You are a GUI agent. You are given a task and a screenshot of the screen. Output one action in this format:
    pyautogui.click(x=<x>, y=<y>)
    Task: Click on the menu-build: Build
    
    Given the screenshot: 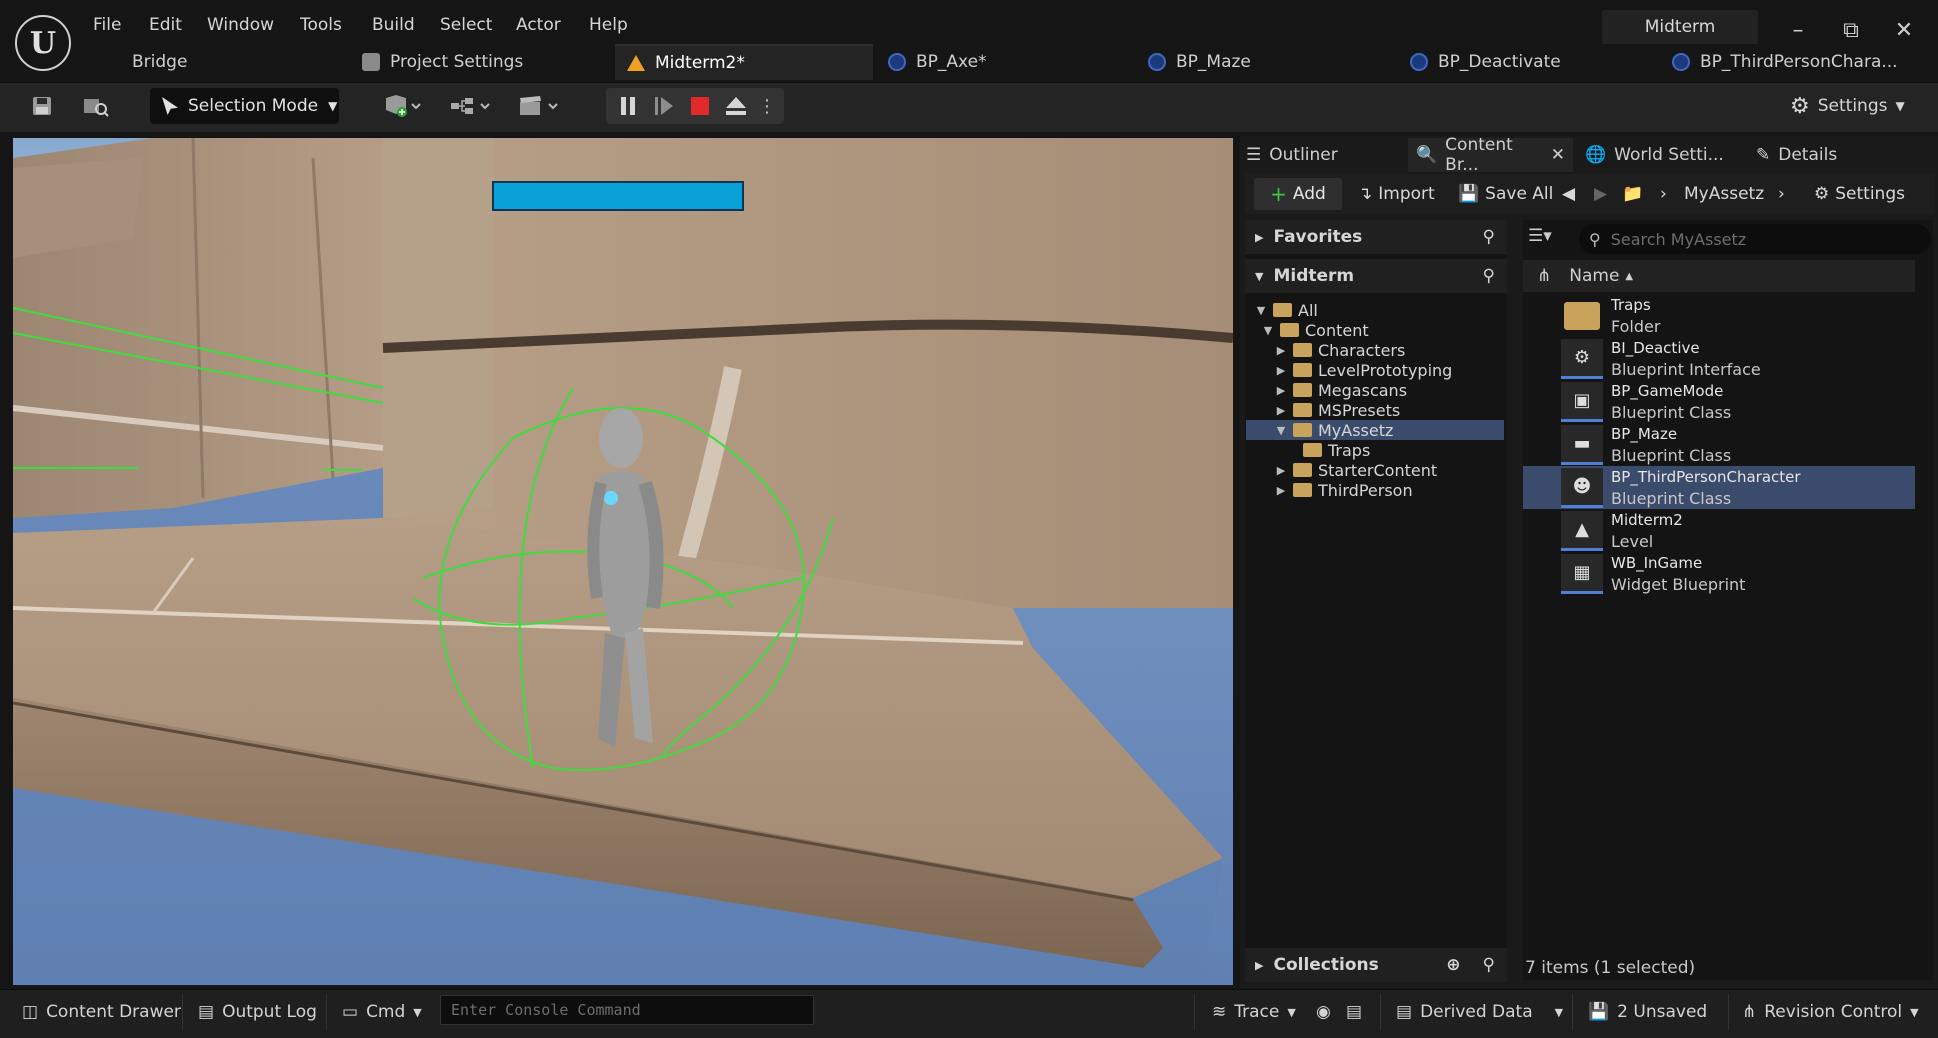 What is the action you would take?
    pyautogui.click(x=393, y=25)
    